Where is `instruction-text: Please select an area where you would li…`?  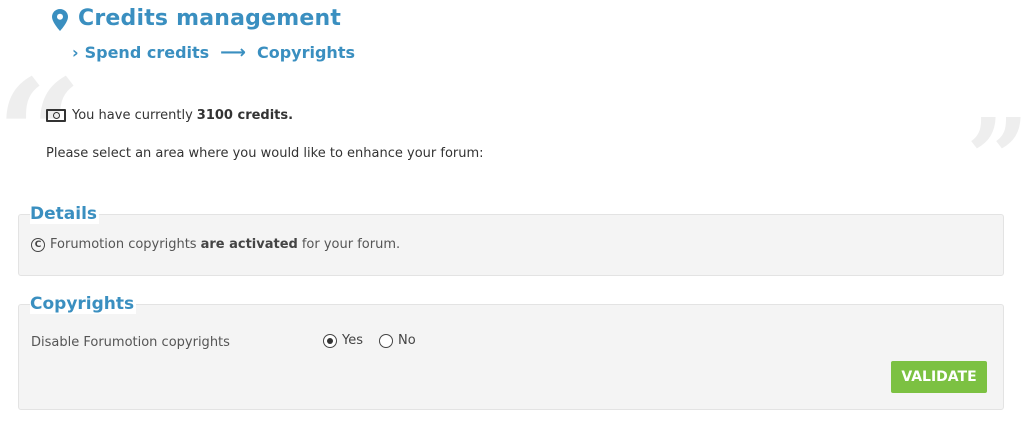 instruction-text: Please select an area where you would li… is located at coordinates (265, 153).